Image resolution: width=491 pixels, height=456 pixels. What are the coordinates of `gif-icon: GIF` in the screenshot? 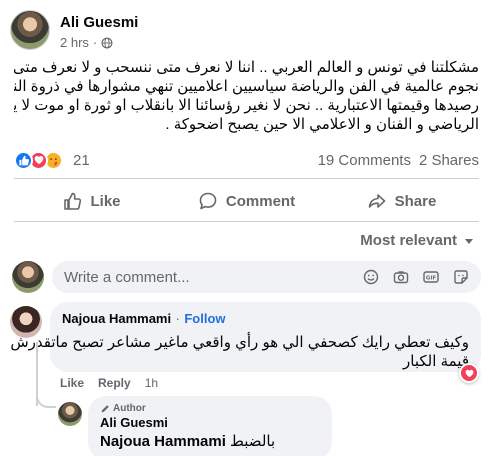 It's located at (431, 277).